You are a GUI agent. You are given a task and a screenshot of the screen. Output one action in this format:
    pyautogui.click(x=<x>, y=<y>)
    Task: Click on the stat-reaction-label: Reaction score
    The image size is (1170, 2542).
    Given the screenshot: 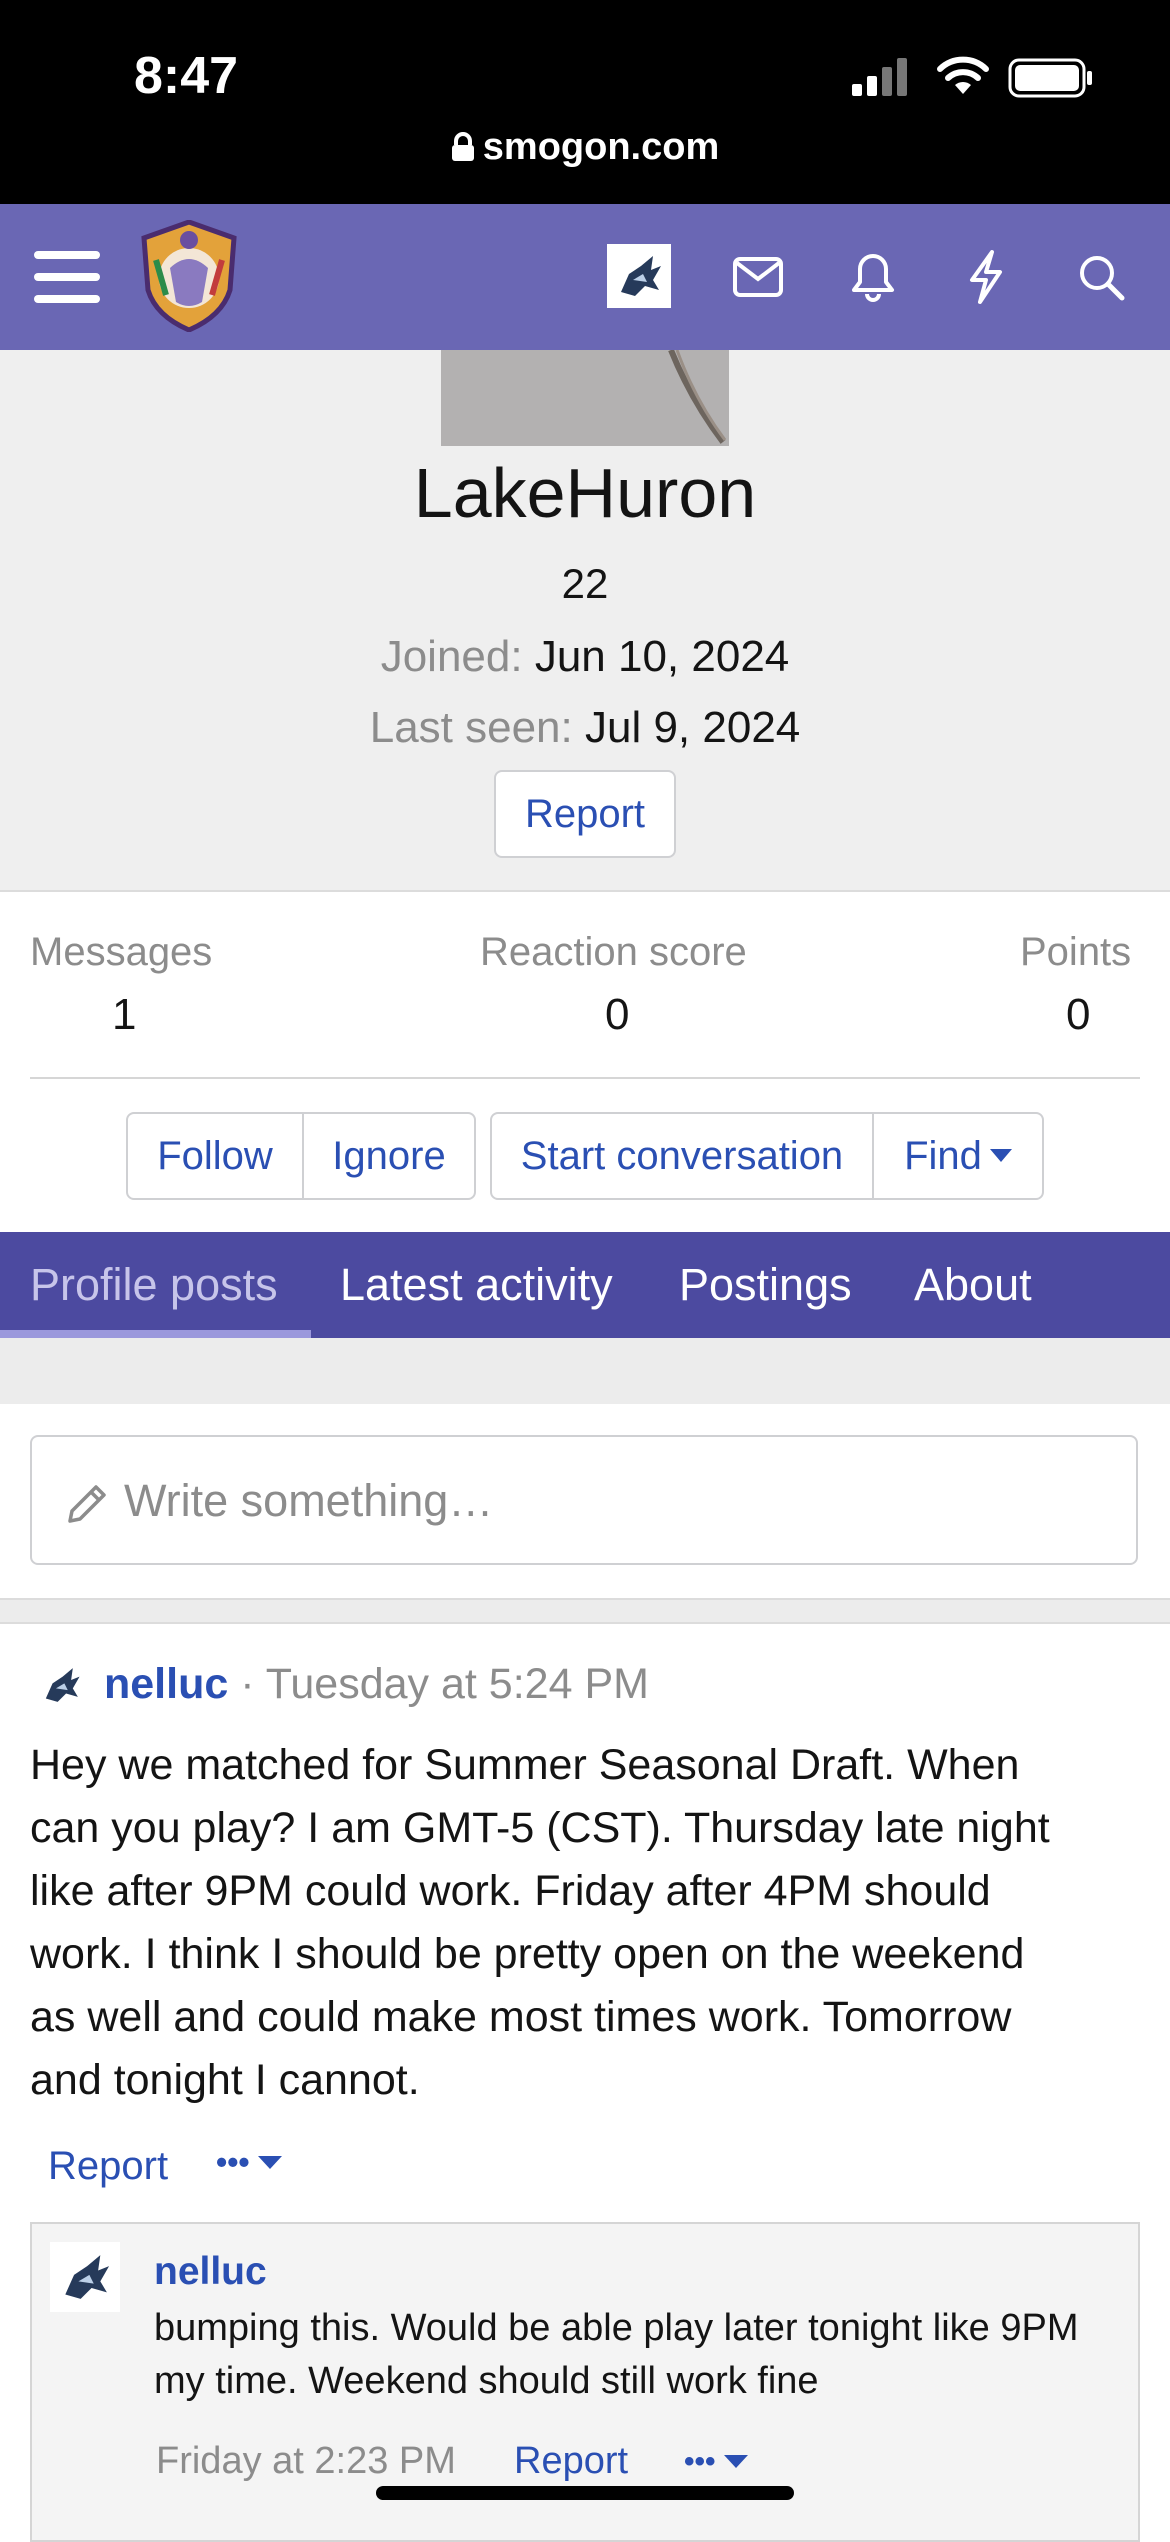 What is the action you would take?
    pyautogui.click(x=613, y=952)
    